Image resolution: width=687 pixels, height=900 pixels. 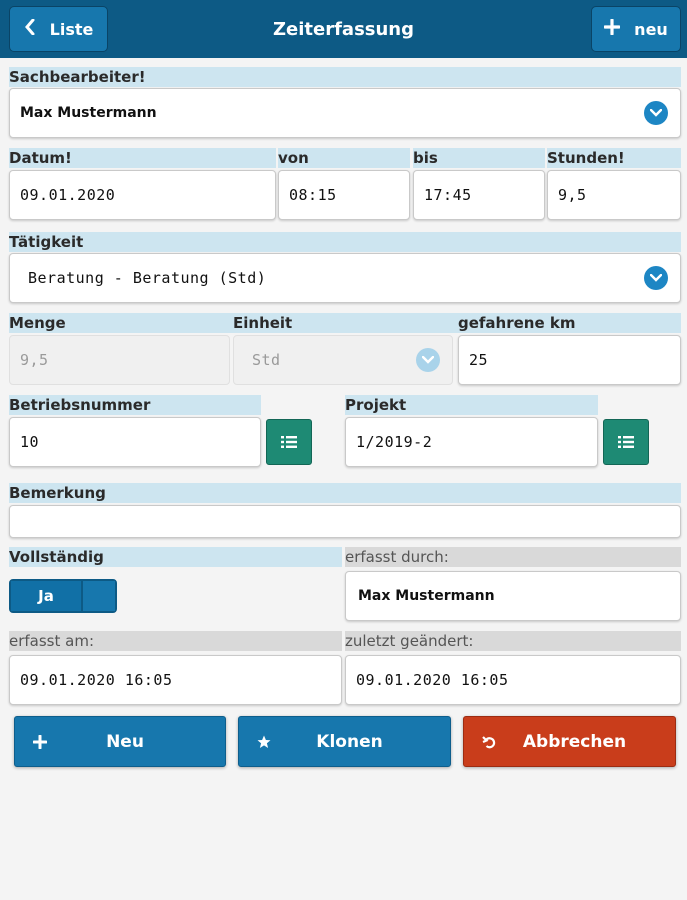 I want to click on projekt-label: Projekt, so click(x=471, y=405).